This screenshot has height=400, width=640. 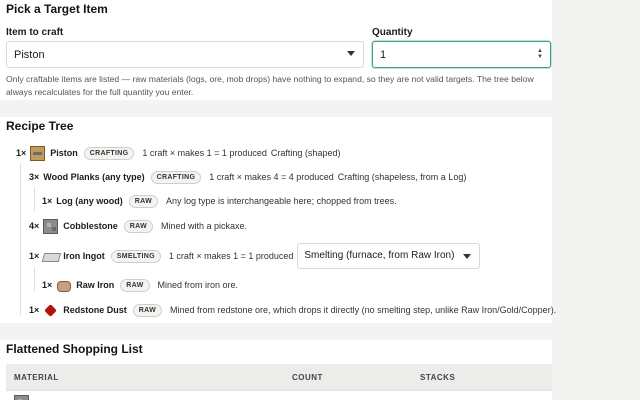 What do you see at coordinates (540, 54) in the screenshot?
I see `stepper-icon: ▲ ▼` at bounding box center [540, 54].